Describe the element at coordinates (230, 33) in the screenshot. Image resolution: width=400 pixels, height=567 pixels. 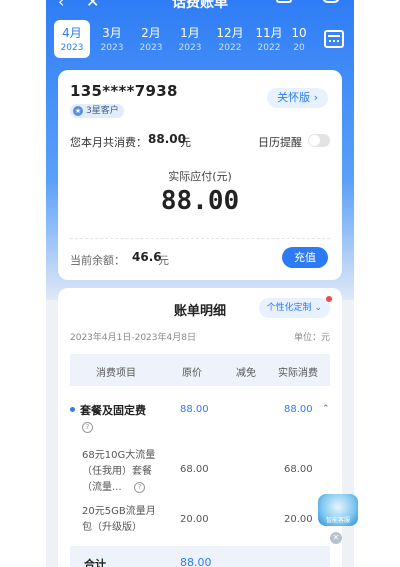
I see `month-label: 12月` at that location.